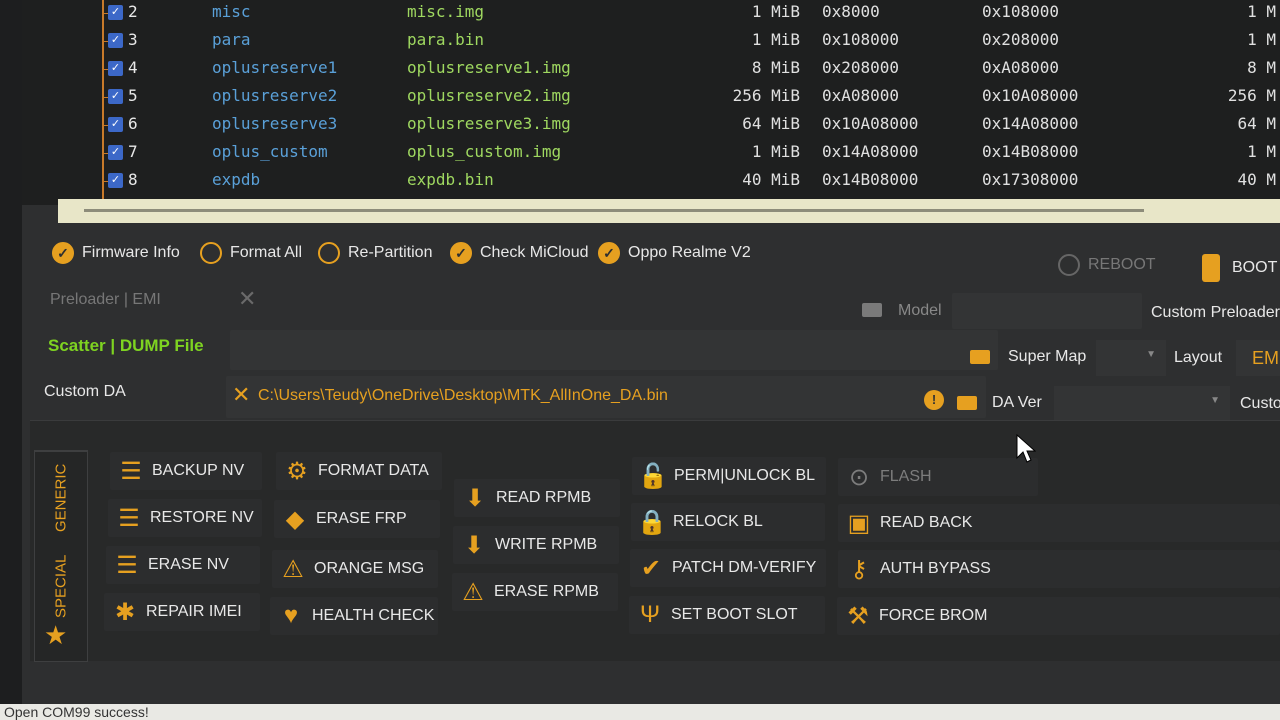  Describe the element at coordinates (231, 39) in the screenshot. I see `partition-name: para` at that location.